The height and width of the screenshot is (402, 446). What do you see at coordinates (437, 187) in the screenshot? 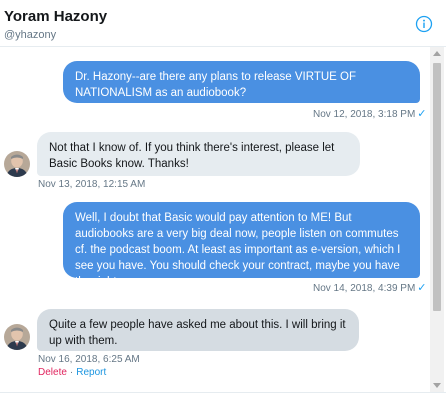
I see `scrollbar-thumb` at bounding box center [437, 187].